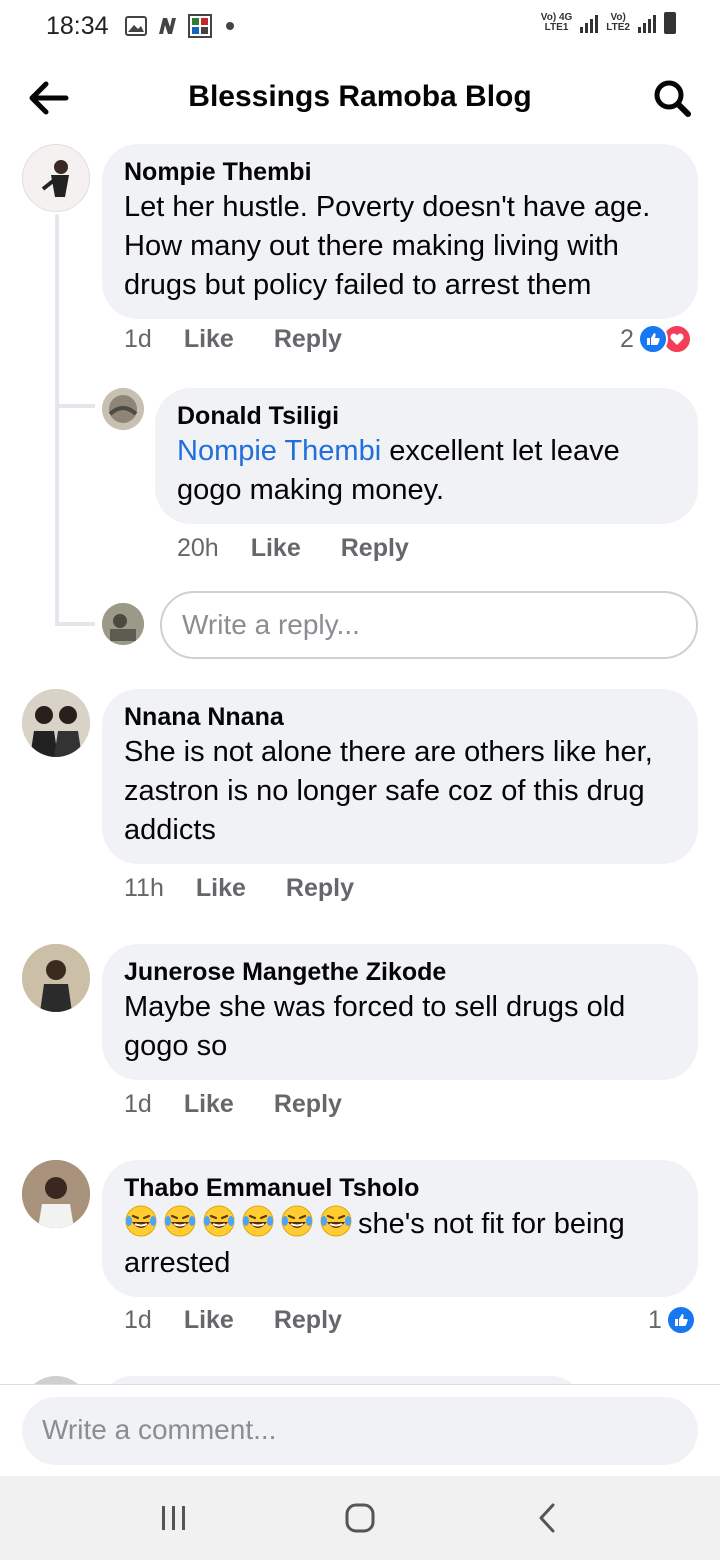 This screenshot has height=1560, width=720. Describe the element at coordinates (342, 1380) in the screenshot. I see `comment-bubble` at that location.